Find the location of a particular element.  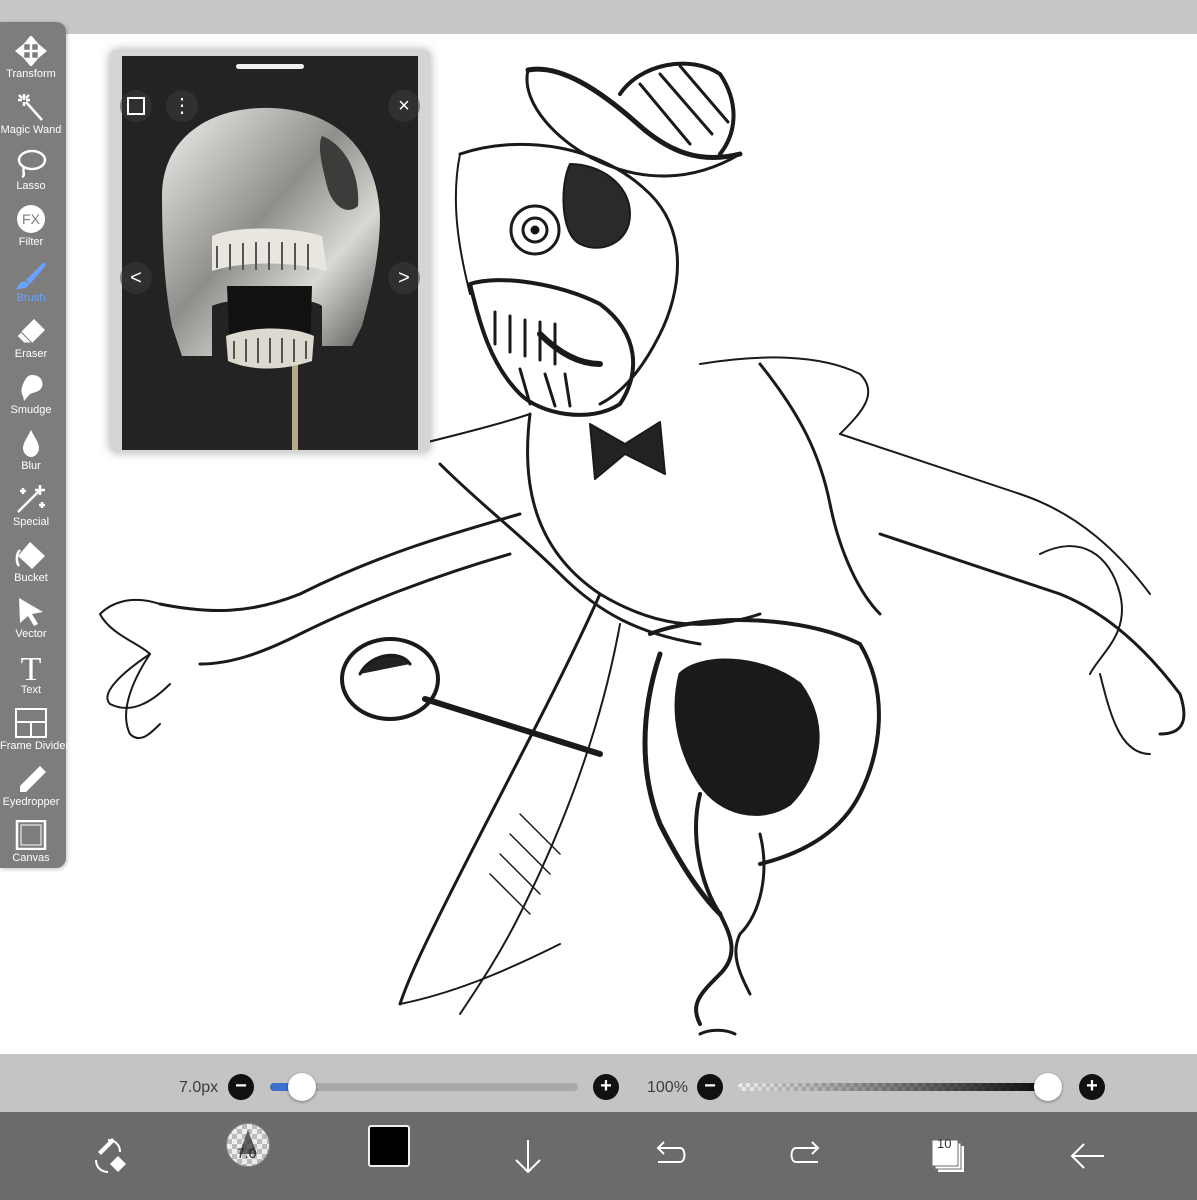

bottom-toolbar is located at coordinates (598, 1156).